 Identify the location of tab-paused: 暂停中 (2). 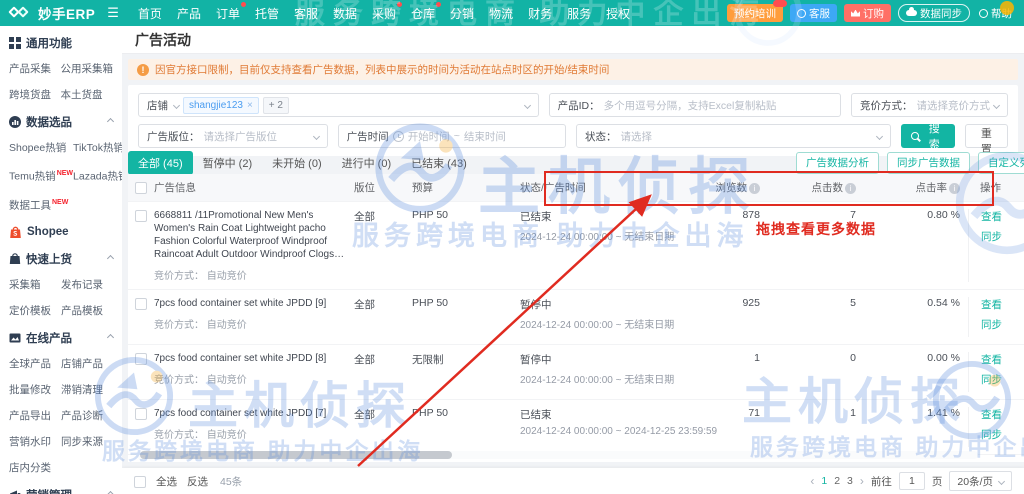
(228, 163).